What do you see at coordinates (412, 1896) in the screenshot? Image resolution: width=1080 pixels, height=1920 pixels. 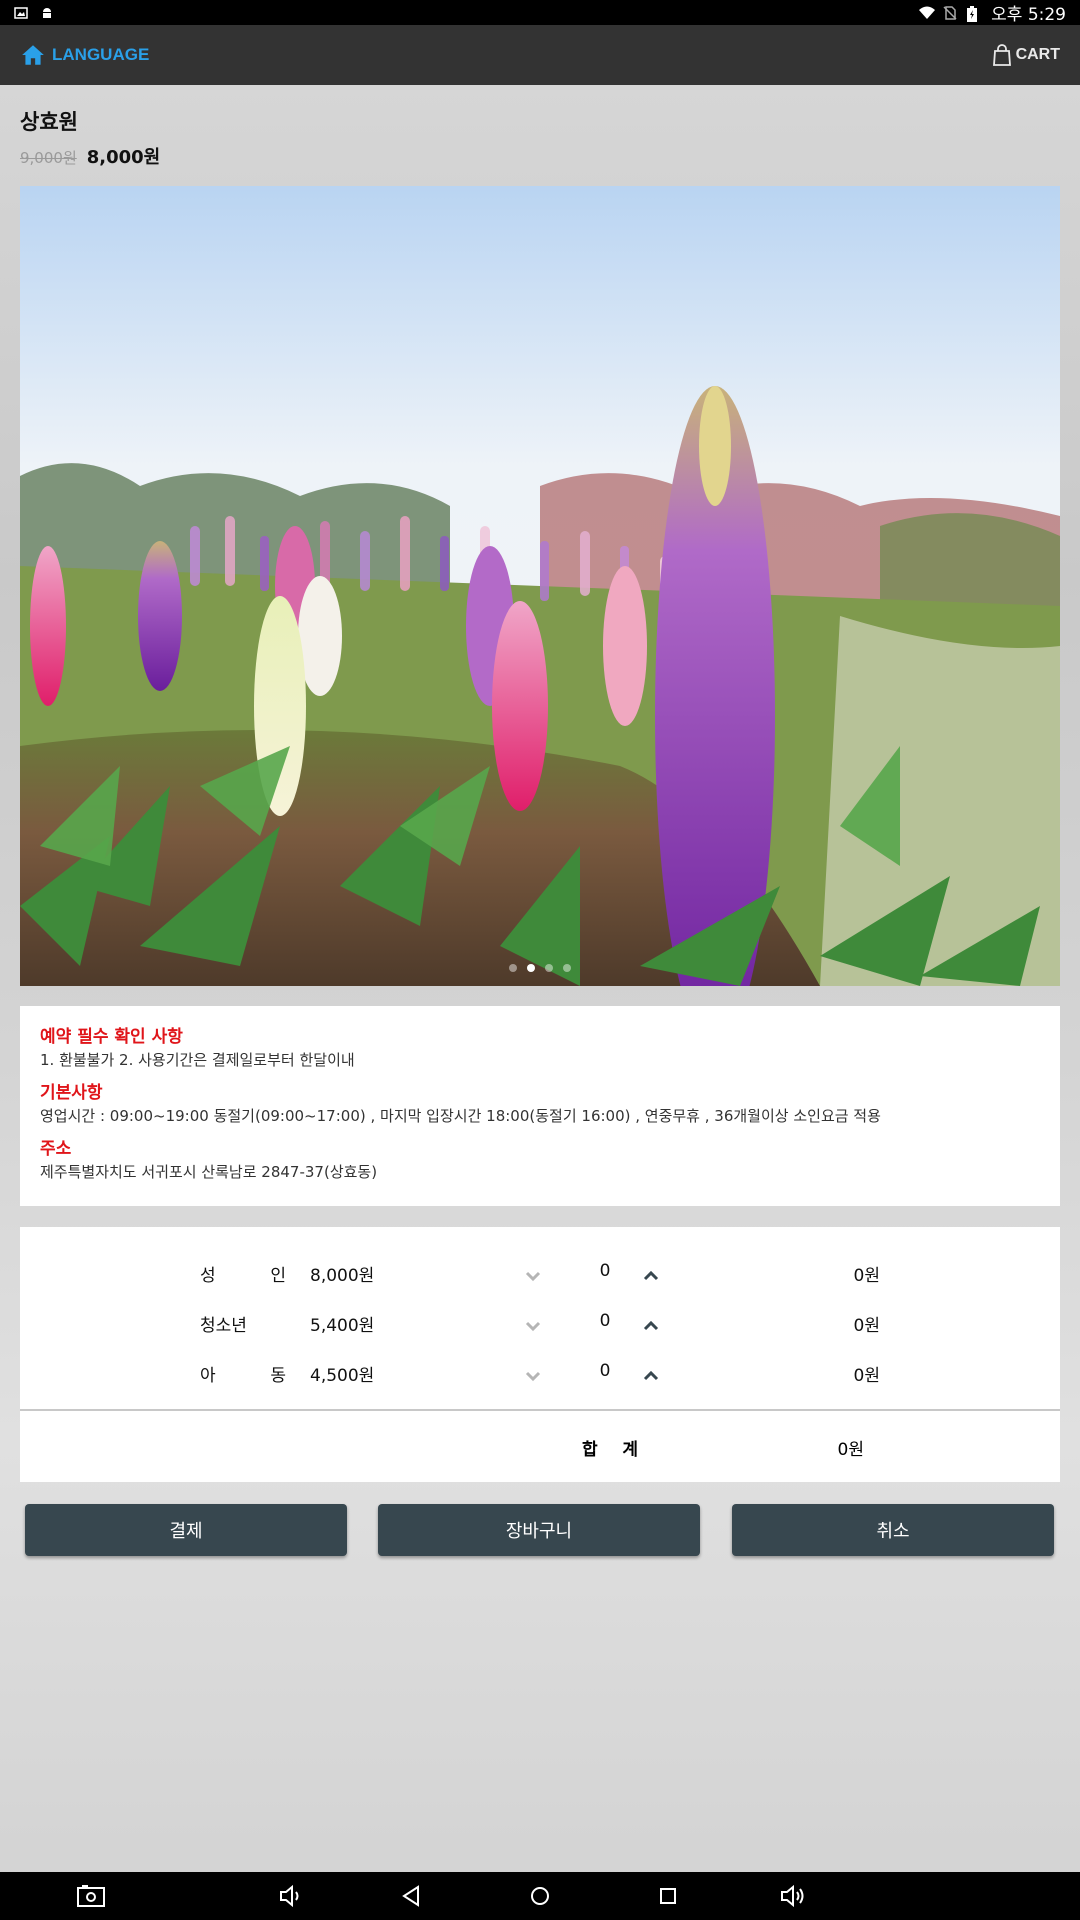 I see `back-icon` at bounding box center [412, 1896].